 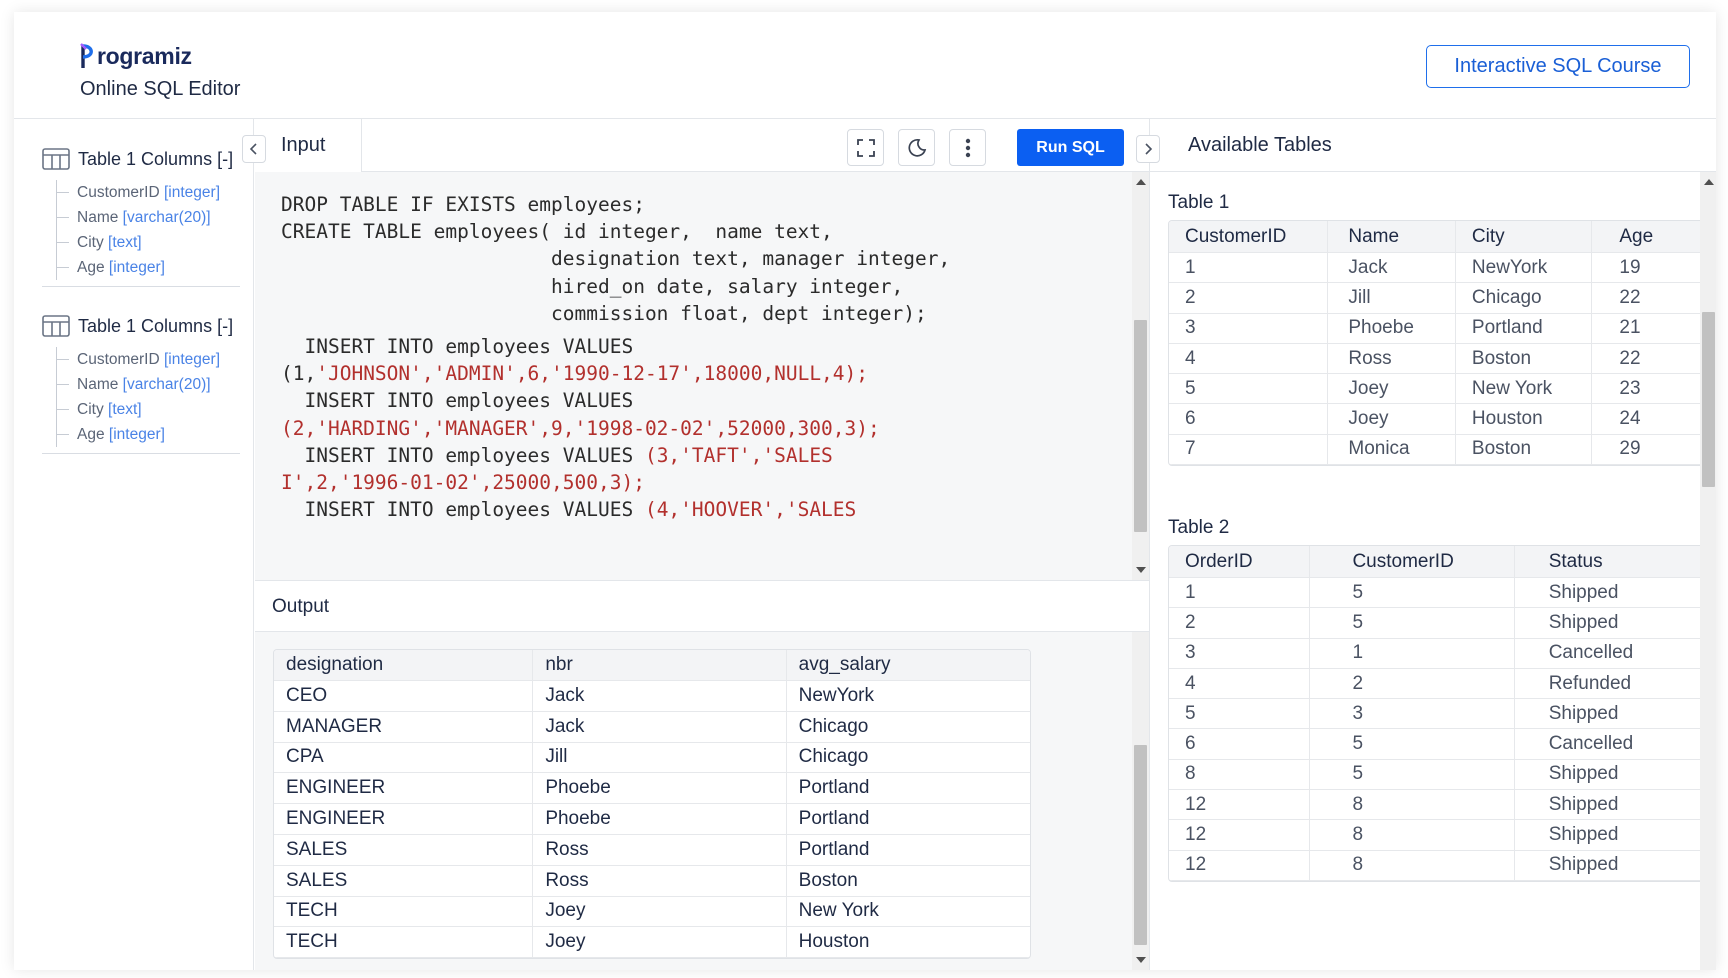 I want to click on interactive-sql-course-button: Interactive SQL Course, so click(x=1558, y=66).